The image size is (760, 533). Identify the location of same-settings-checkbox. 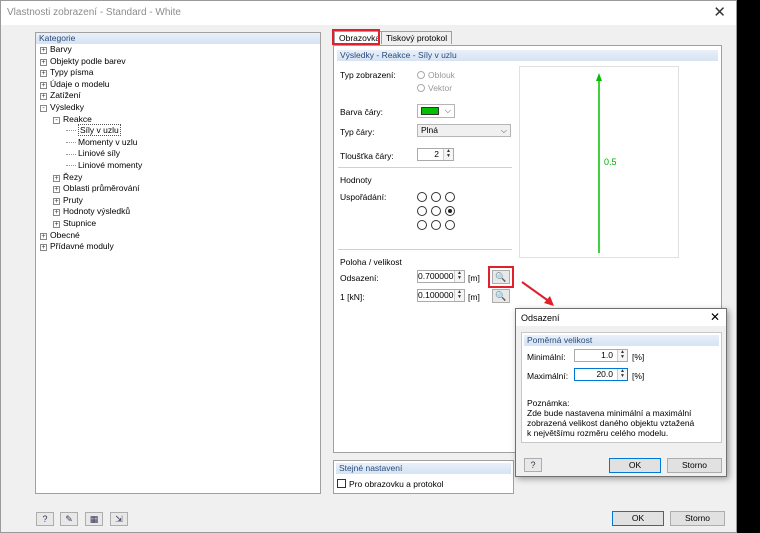
(341, 483).